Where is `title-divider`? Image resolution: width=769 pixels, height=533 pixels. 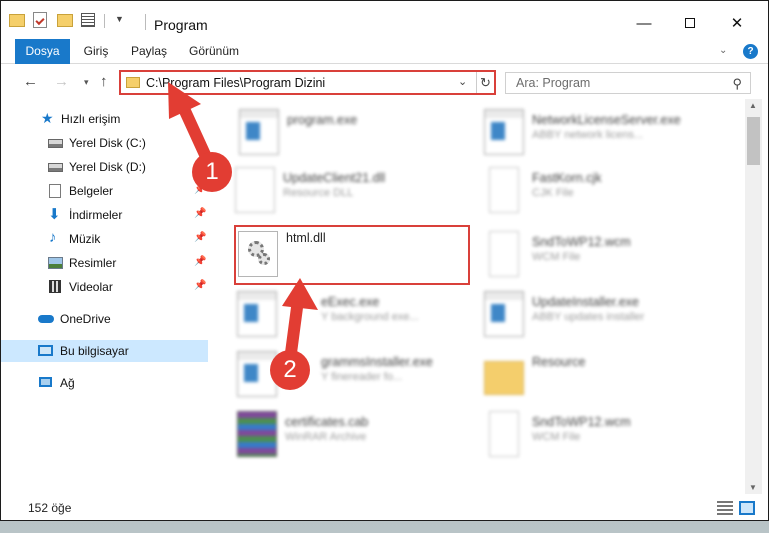
title-divider is located at coordinates (145, 22).